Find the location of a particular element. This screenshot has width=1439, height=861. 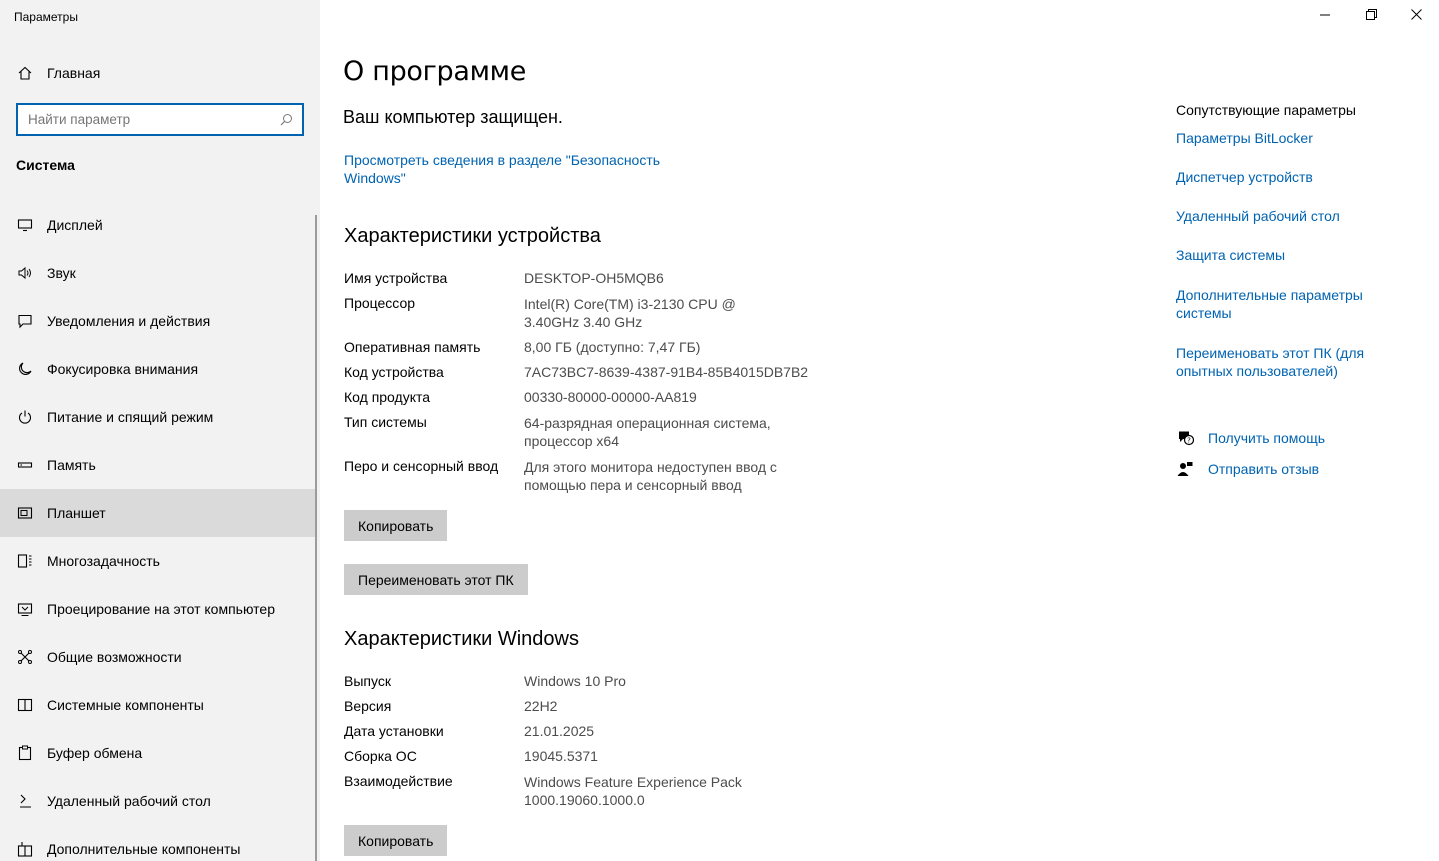

sidebar-scrollbar is located at coordinates (316, 538).